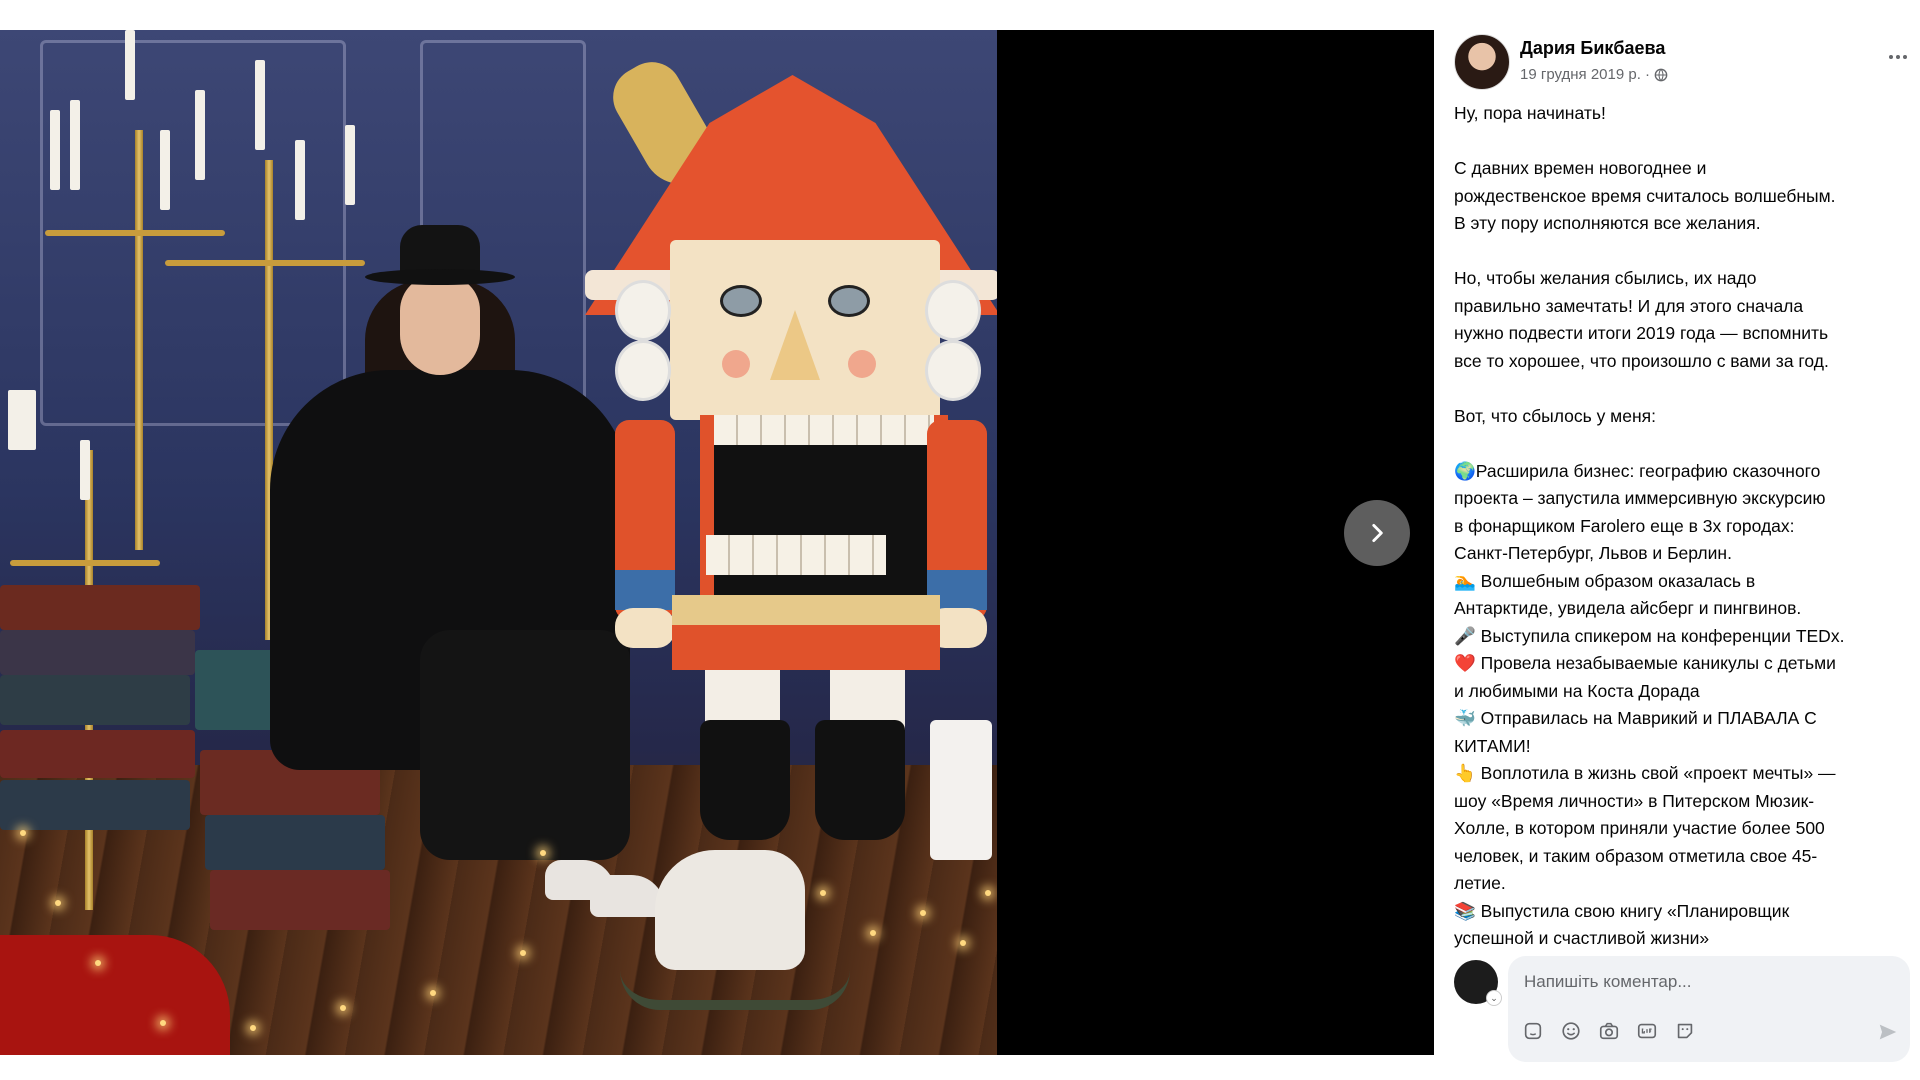  I want to click on chevron-down-icon: ⌄, so click(1494, 998).